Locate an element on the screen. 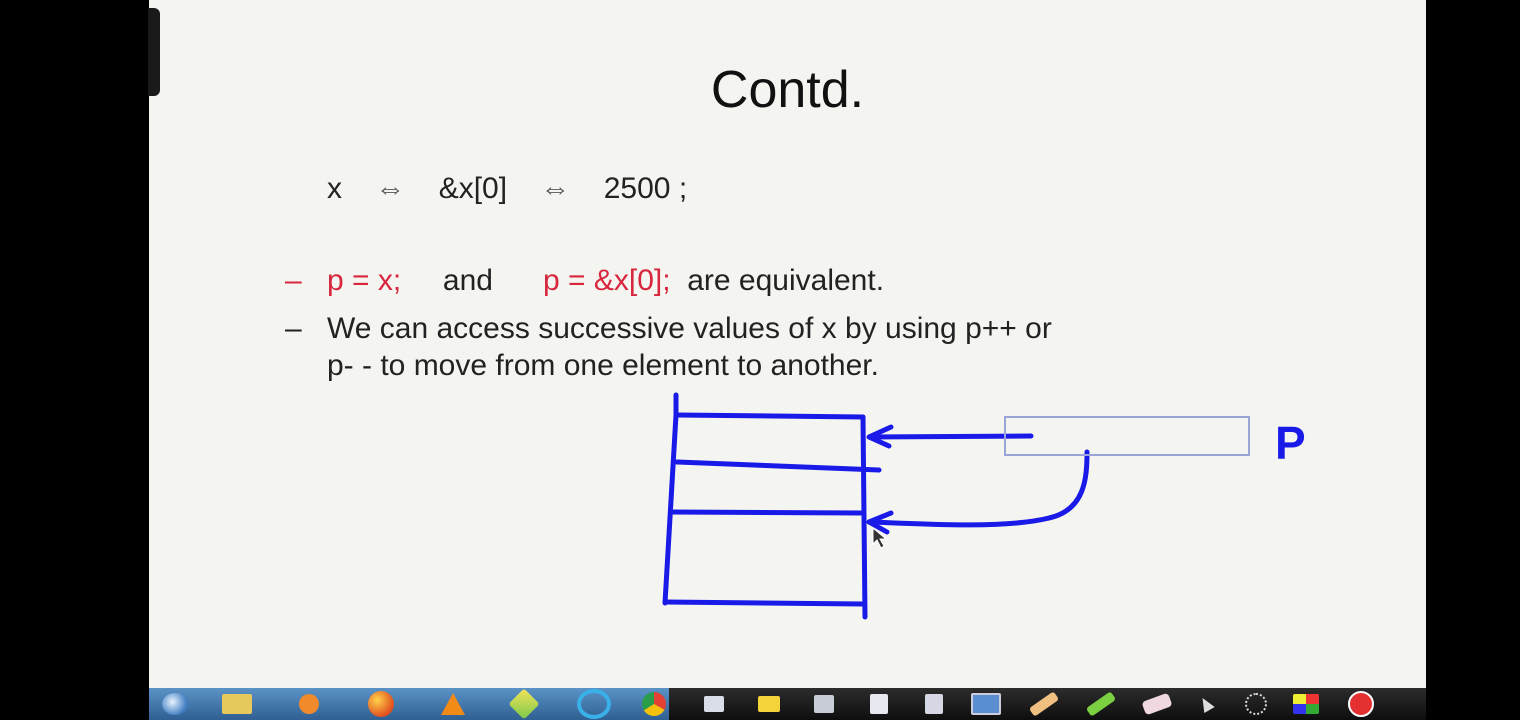 The height and width of the screenshot is (720, 1520). chrome-icon is located at coordinates (654, 704).